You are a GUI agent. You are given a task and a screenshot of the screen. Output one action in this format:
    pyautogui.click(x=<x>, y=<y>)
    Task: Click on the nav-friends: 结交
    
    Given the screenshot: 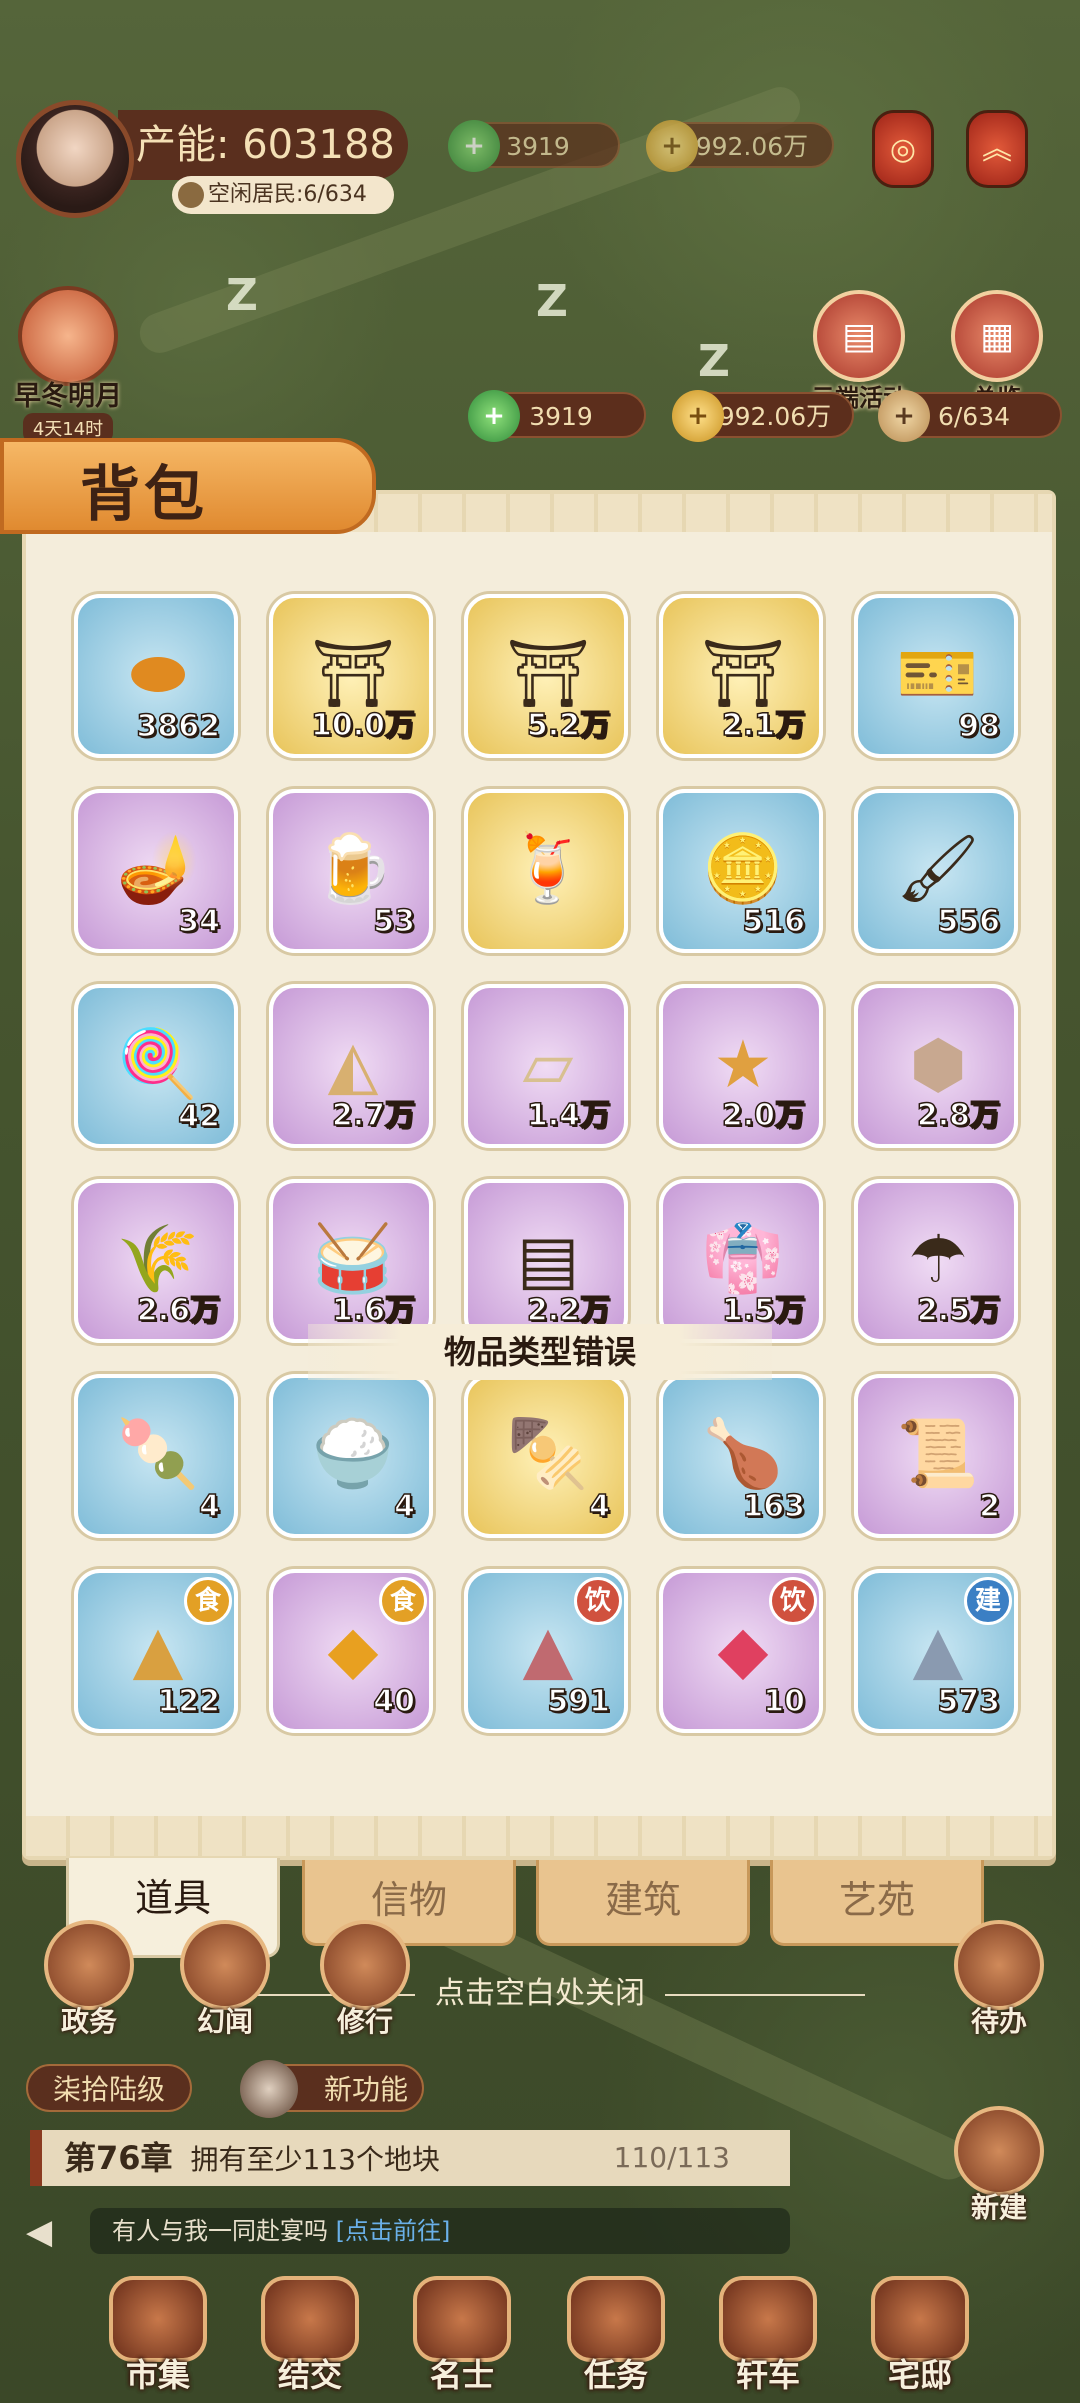 What is the action you would take?
    pyautogui.click(x=310, y=2336)
    